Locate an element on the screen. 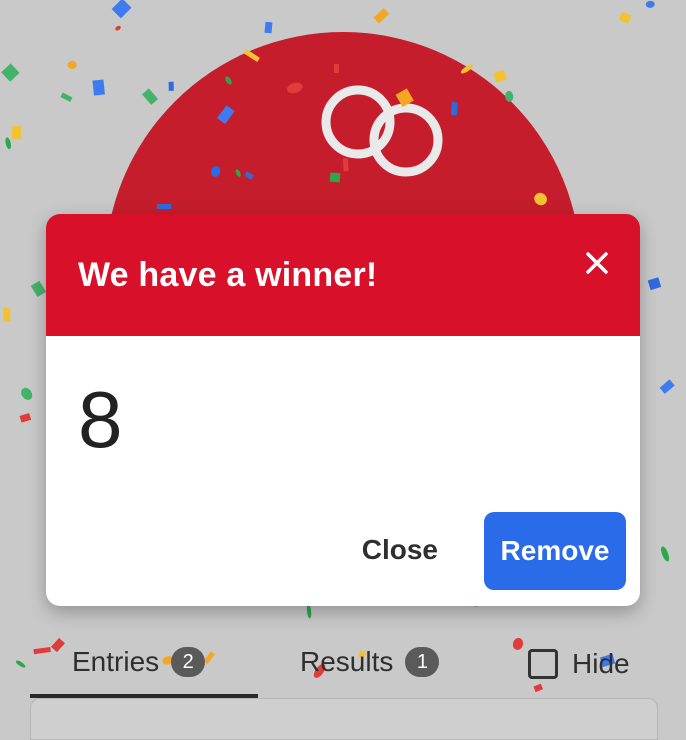  dialog-title: We have a winner! is located at coordinates (228, 275).